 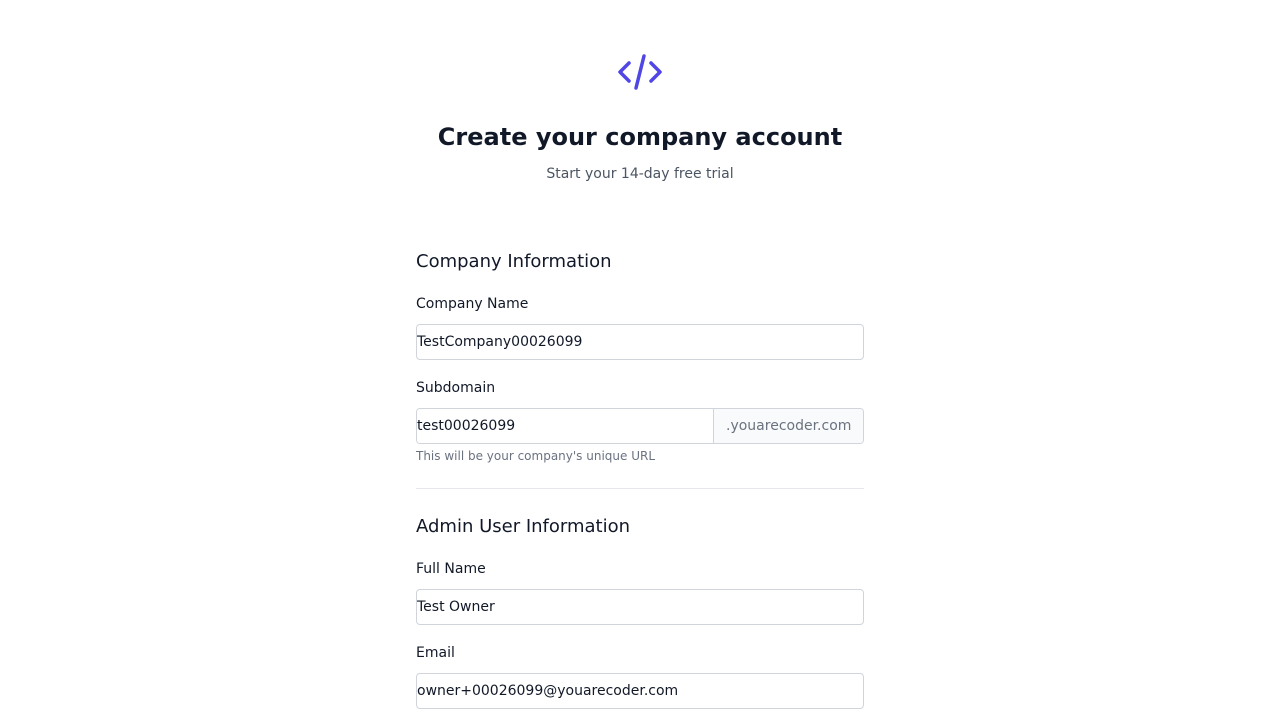 What do you see at coordinates (472, 304) in the screenshot?
I see `company-name-label: Company Name` at bounding box center [472, 304].